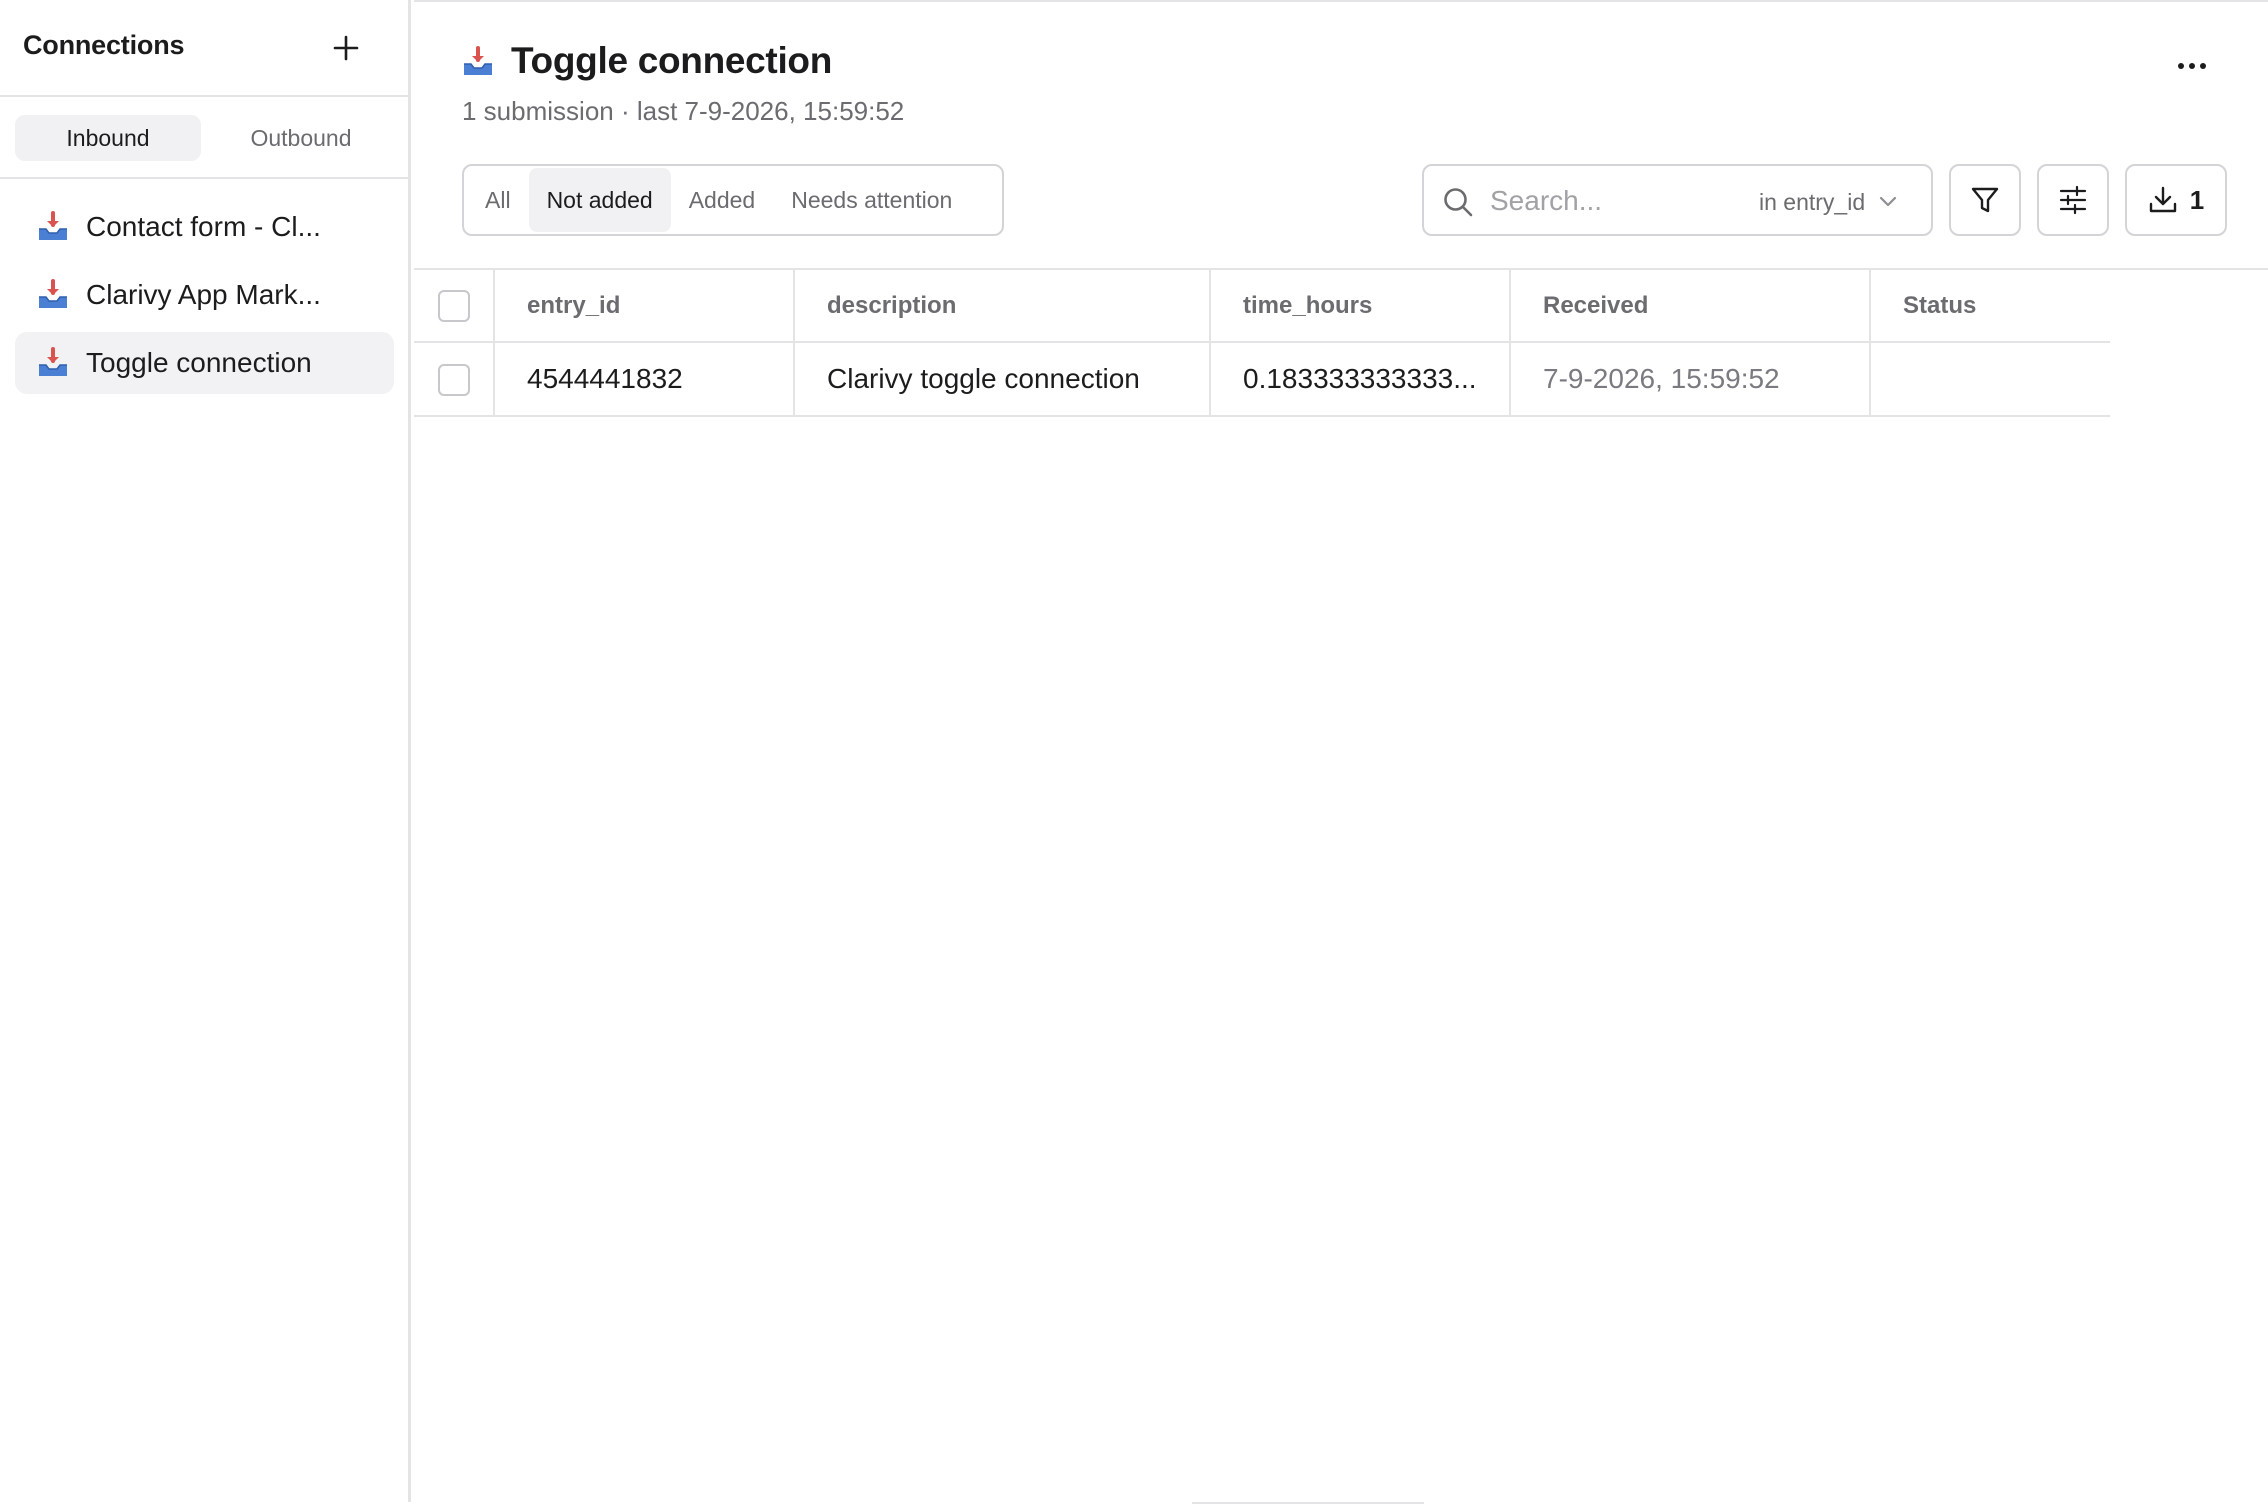  Describe the element at coordinates (498, 200) in the screenshot. I see `tab-all: All` at that location.